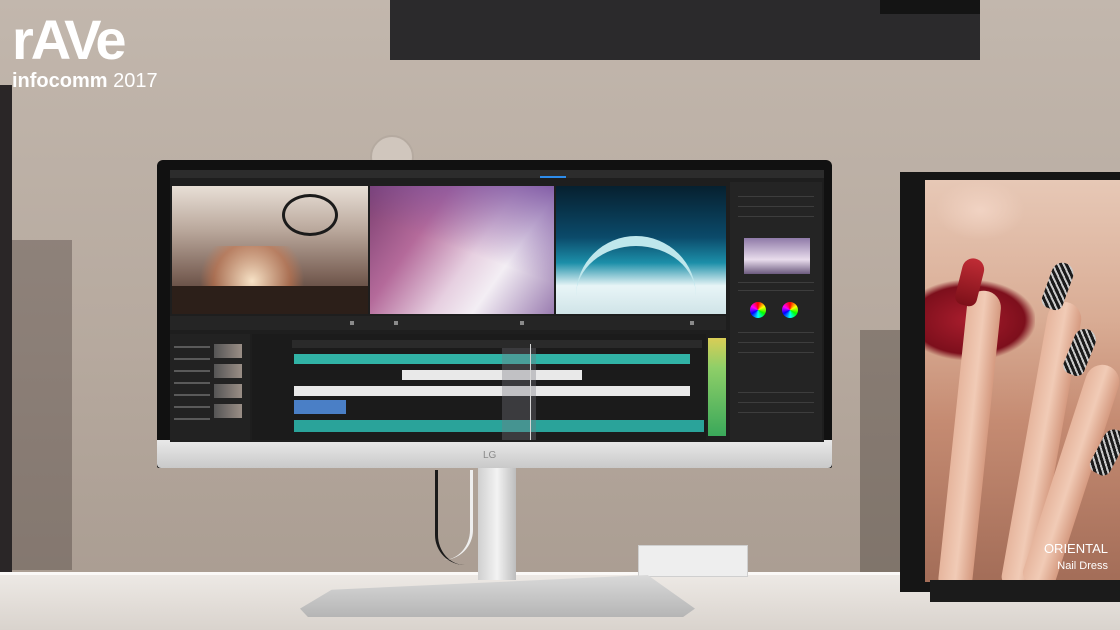 The width and height of the screenshot is (1120, 630). I want to click on playhead, so click(530, 392).